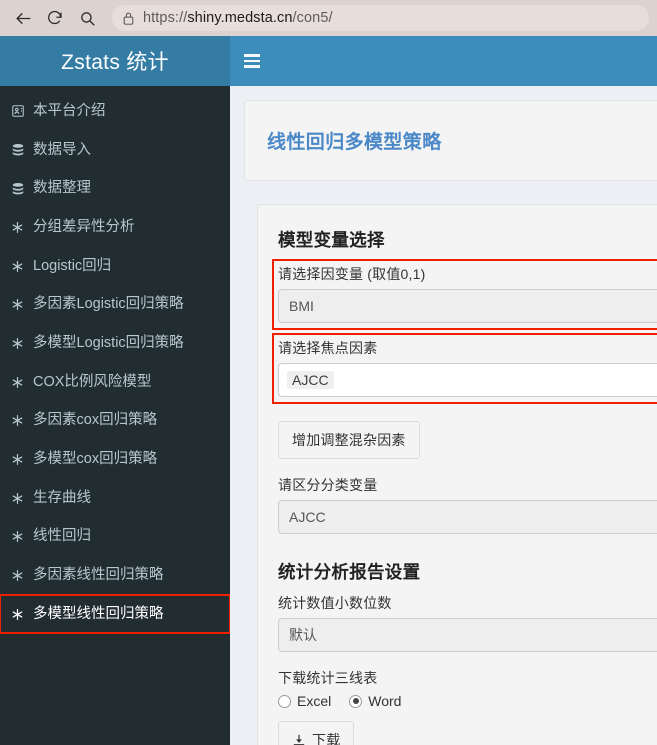  What do you see at coordinates (115, 536) in the screenshot?
I see `sidebar-item-linear-regression: 线性回归` at bounding box center [115, 536].